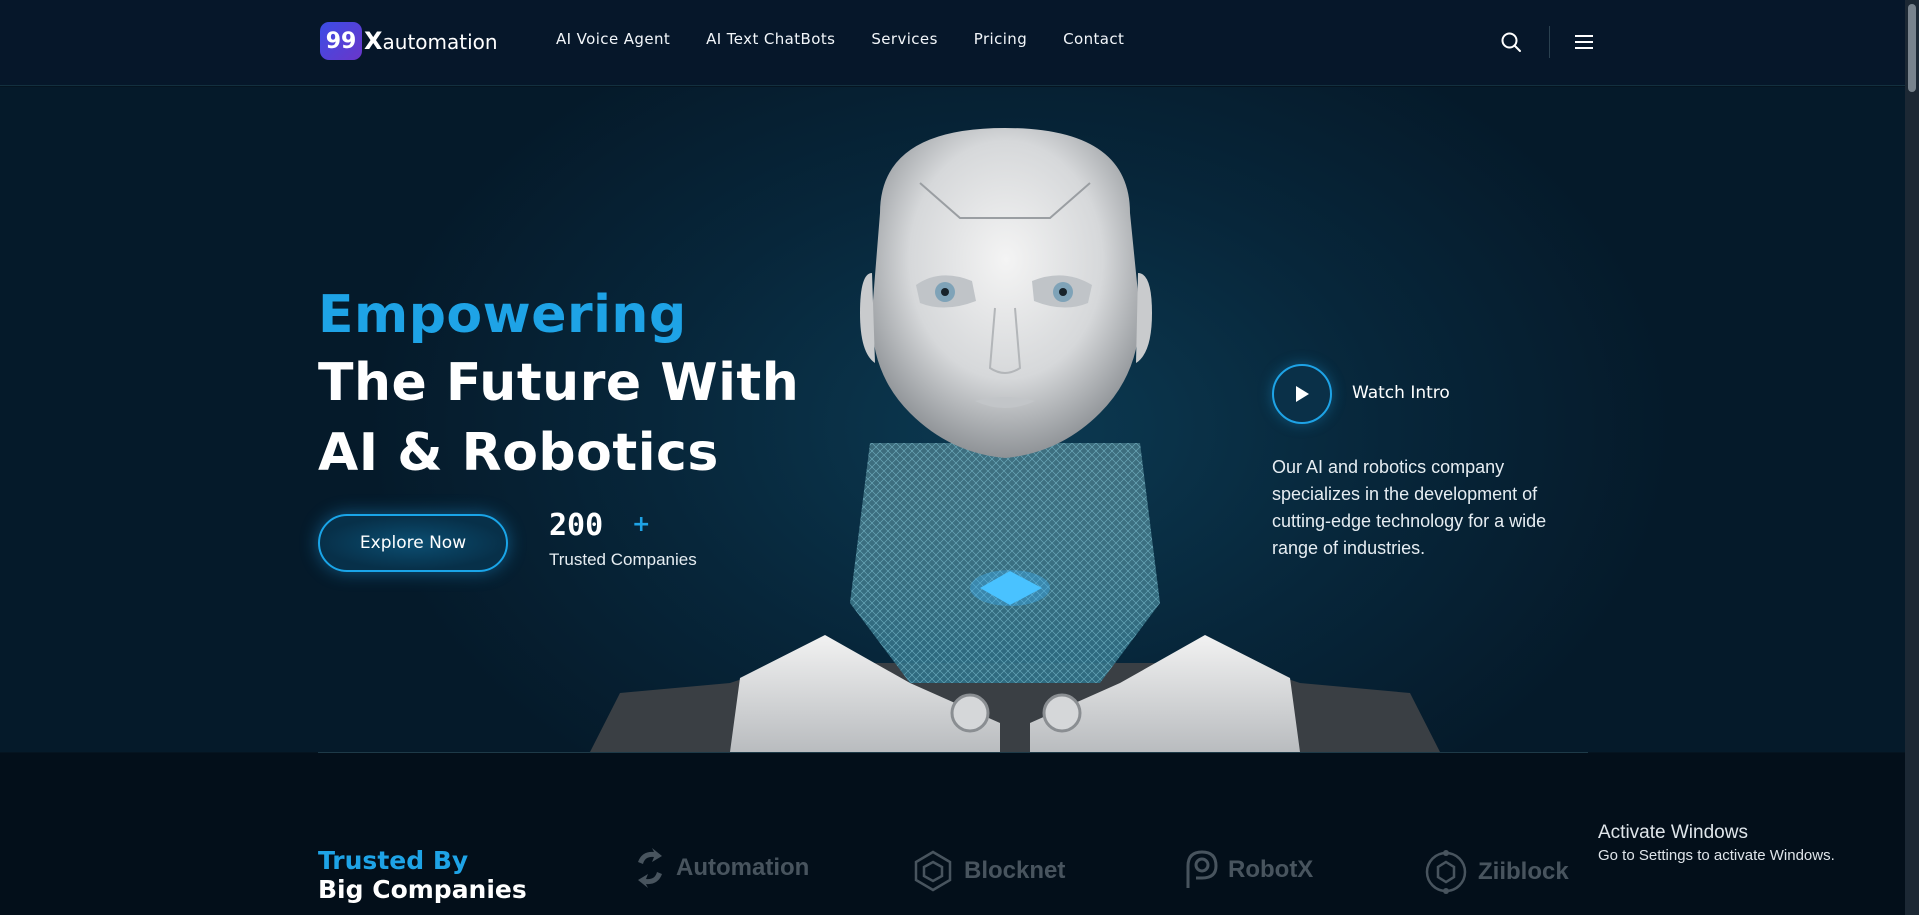 The width and height of the screenshot is (1919, 915). What do you see at coordinates (1000, 39) in the screenshot?
I see `nav-pricing: Pricing` at bounding box center [1000, 39].